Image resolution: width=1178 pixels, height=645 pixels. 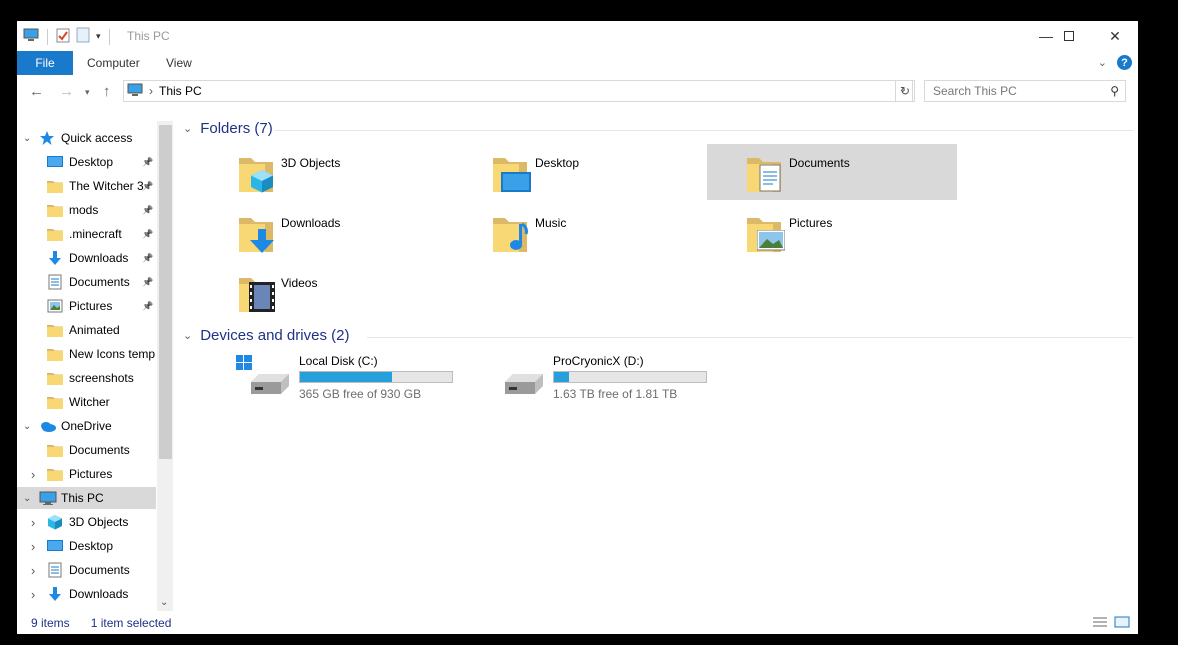 I want to click on sidebar-item-mods: mods 📌, so click(x=86, y=210).